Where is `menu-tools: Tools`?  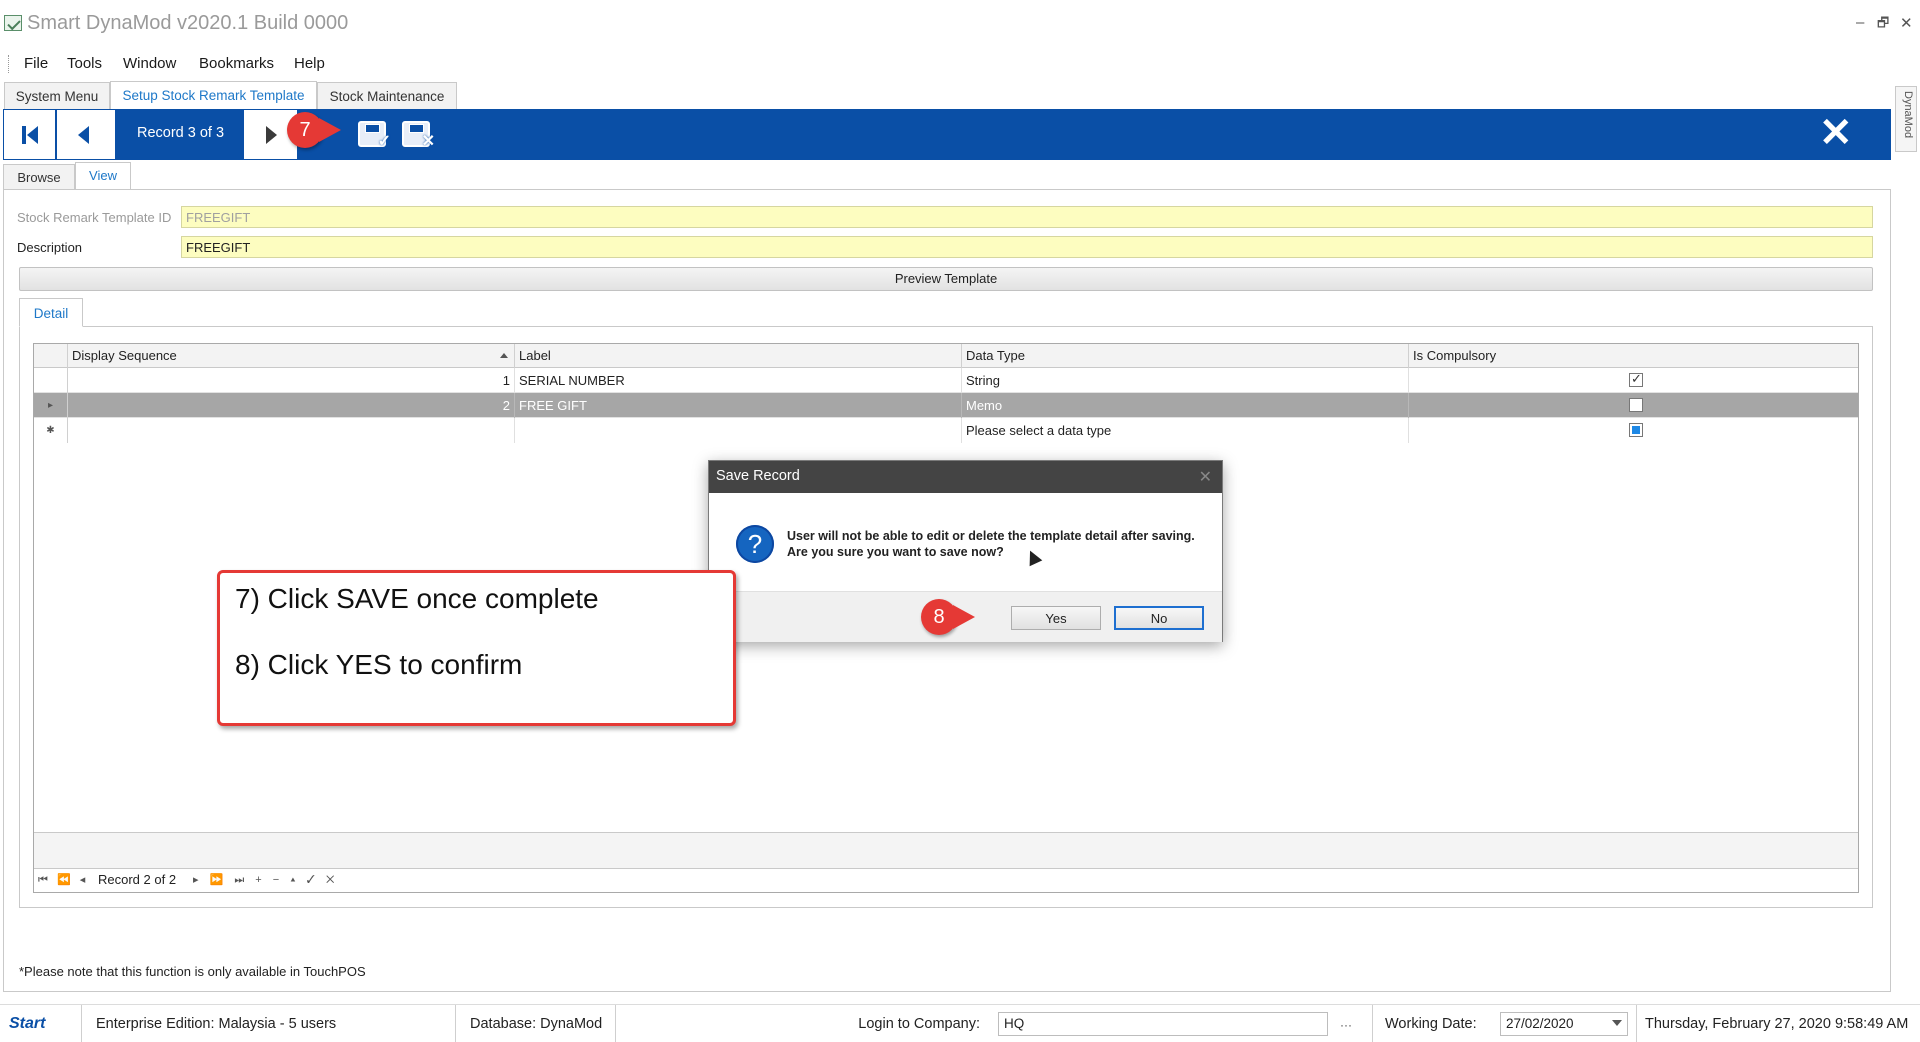 menu-tools: Tools is located at coordinates (84, 63).